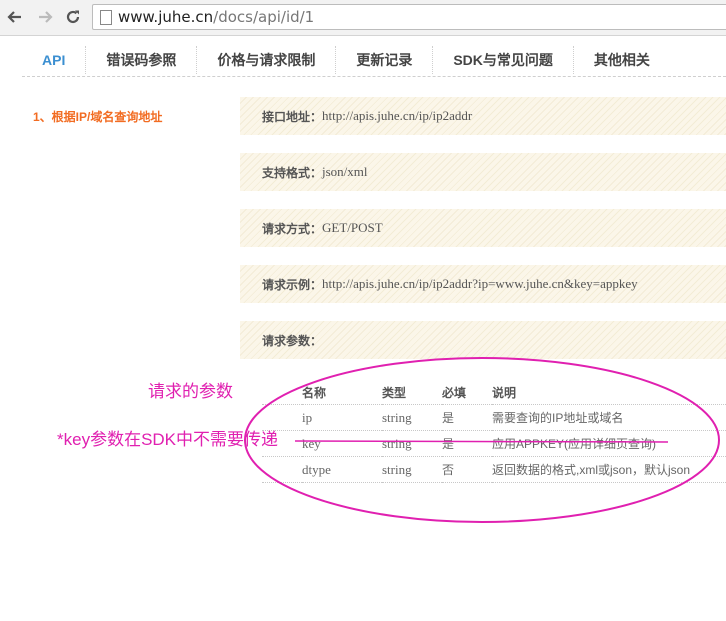 The image size is (726, 621). I want to click on table-row: key string 是 应用APPKEY(应用详细页查询), so click(494, 443).